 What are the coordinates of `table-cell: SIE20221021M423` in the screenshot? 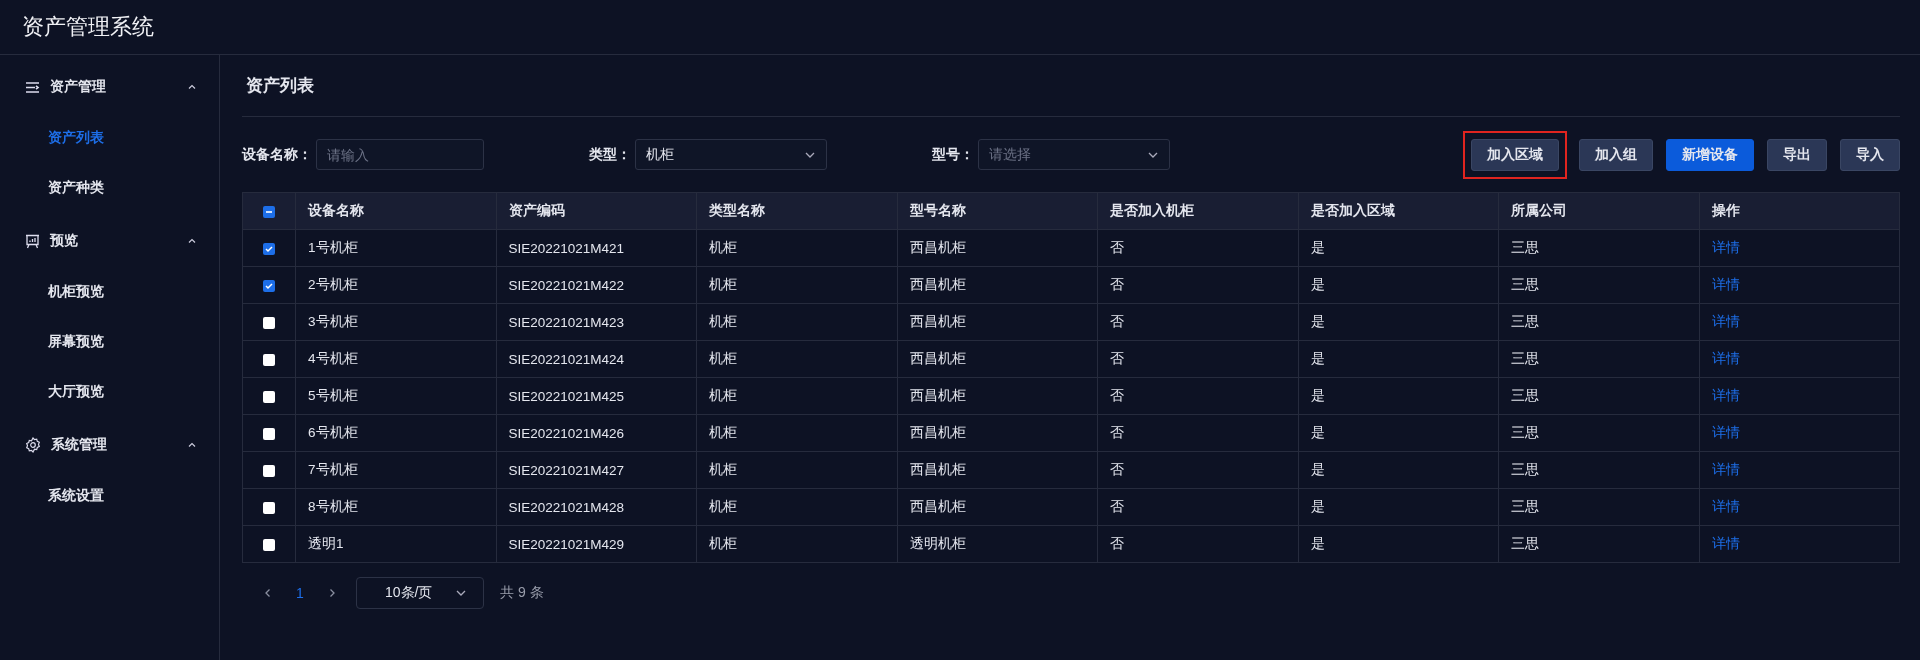 It's located at (596, 322).